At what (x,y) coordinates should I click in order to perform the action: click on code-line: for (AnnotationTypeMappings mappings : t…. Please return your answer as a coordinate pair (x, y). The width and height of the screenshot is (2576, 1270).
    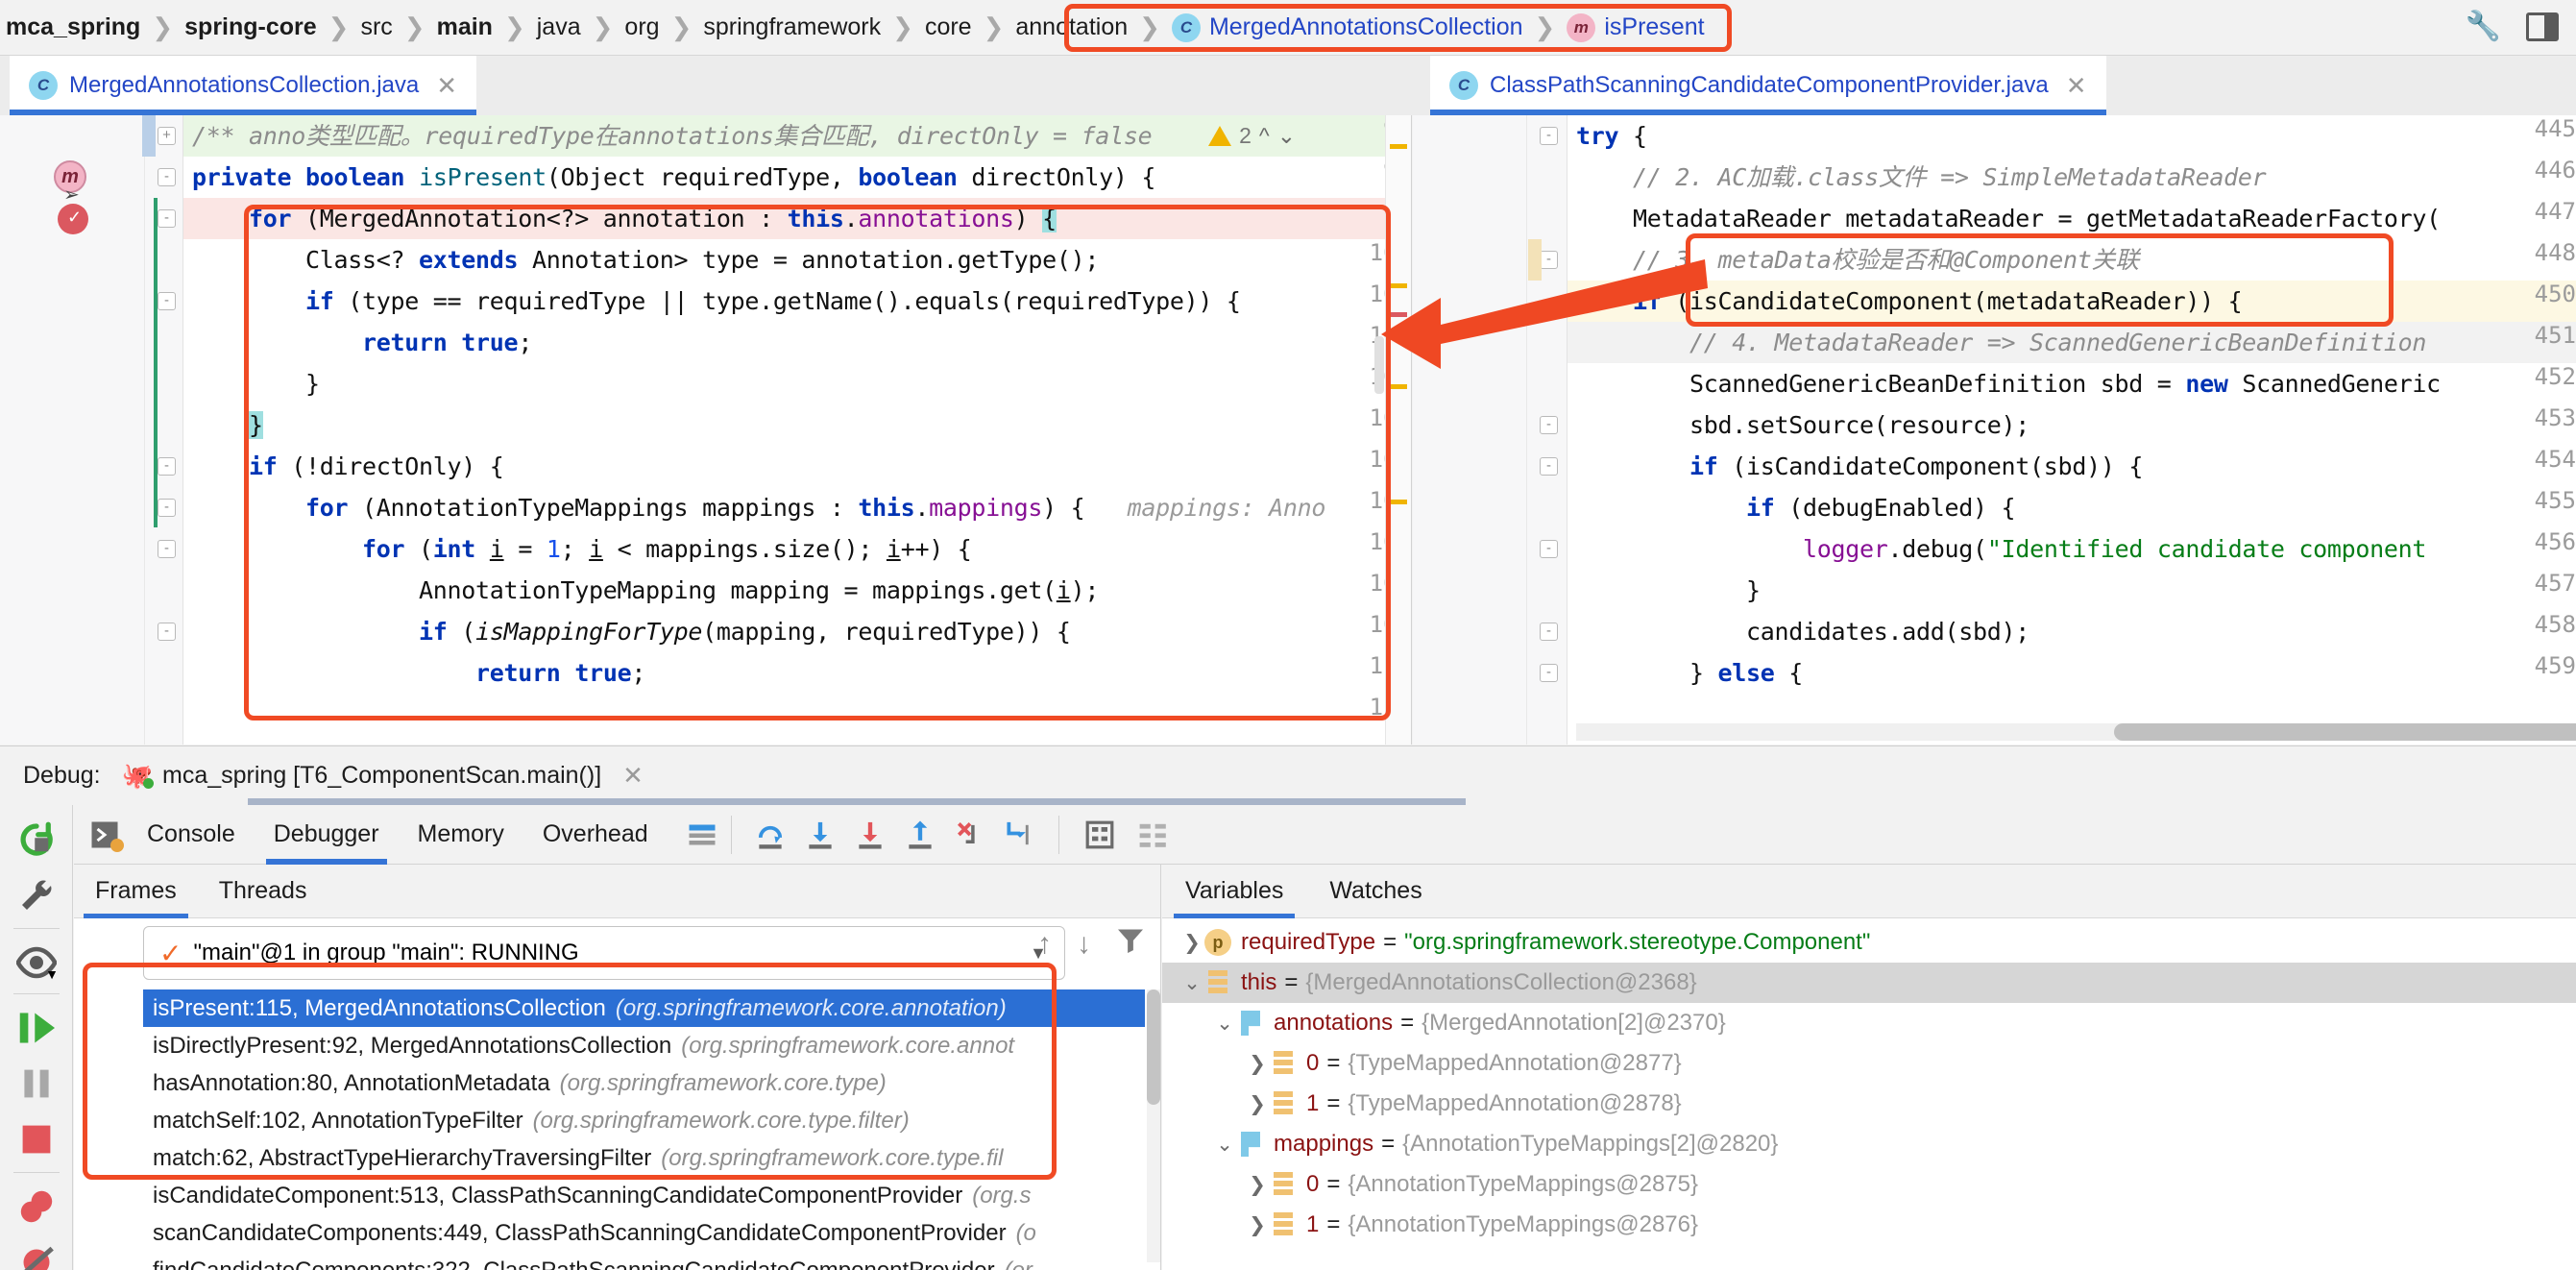
    Looking at the image, I should click on (759, 507).